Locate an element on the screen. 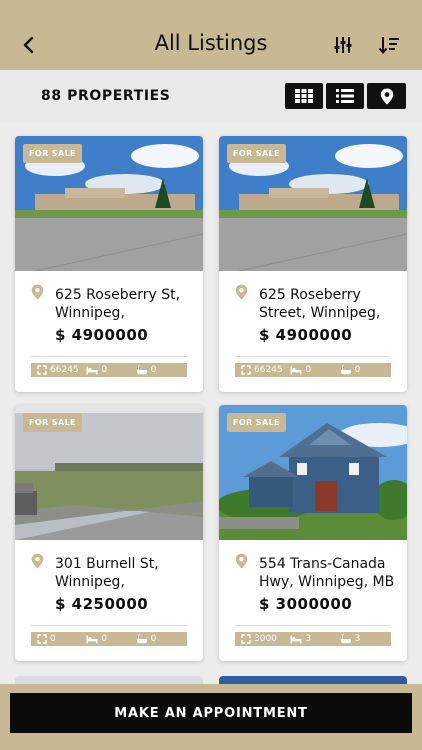 This screenshot has width=422, height=750. page-title: All Listings is located at coordinates (211, 43).